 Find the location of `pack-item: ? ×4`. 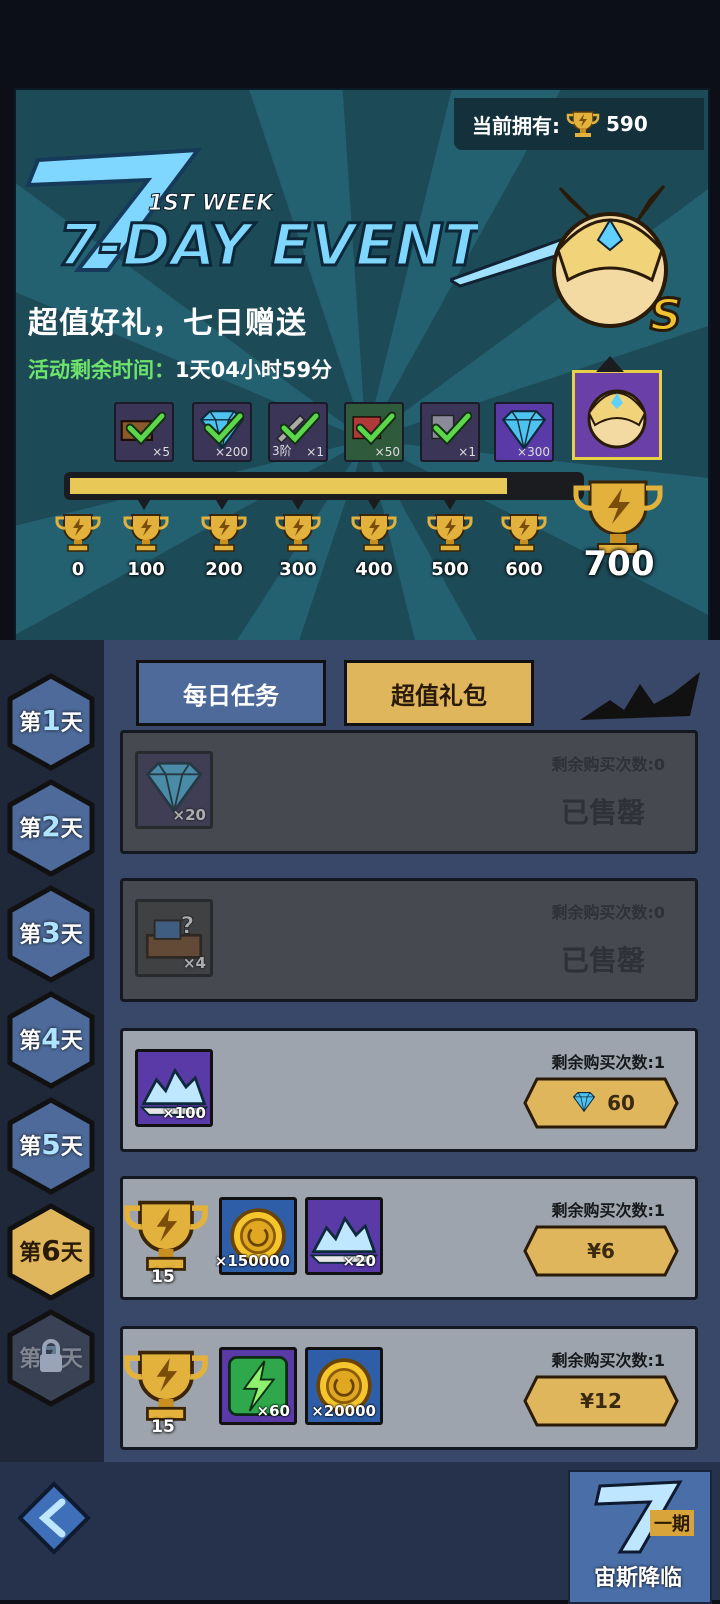

pack-item: ? ×4 is located at coordinates (174, 938).